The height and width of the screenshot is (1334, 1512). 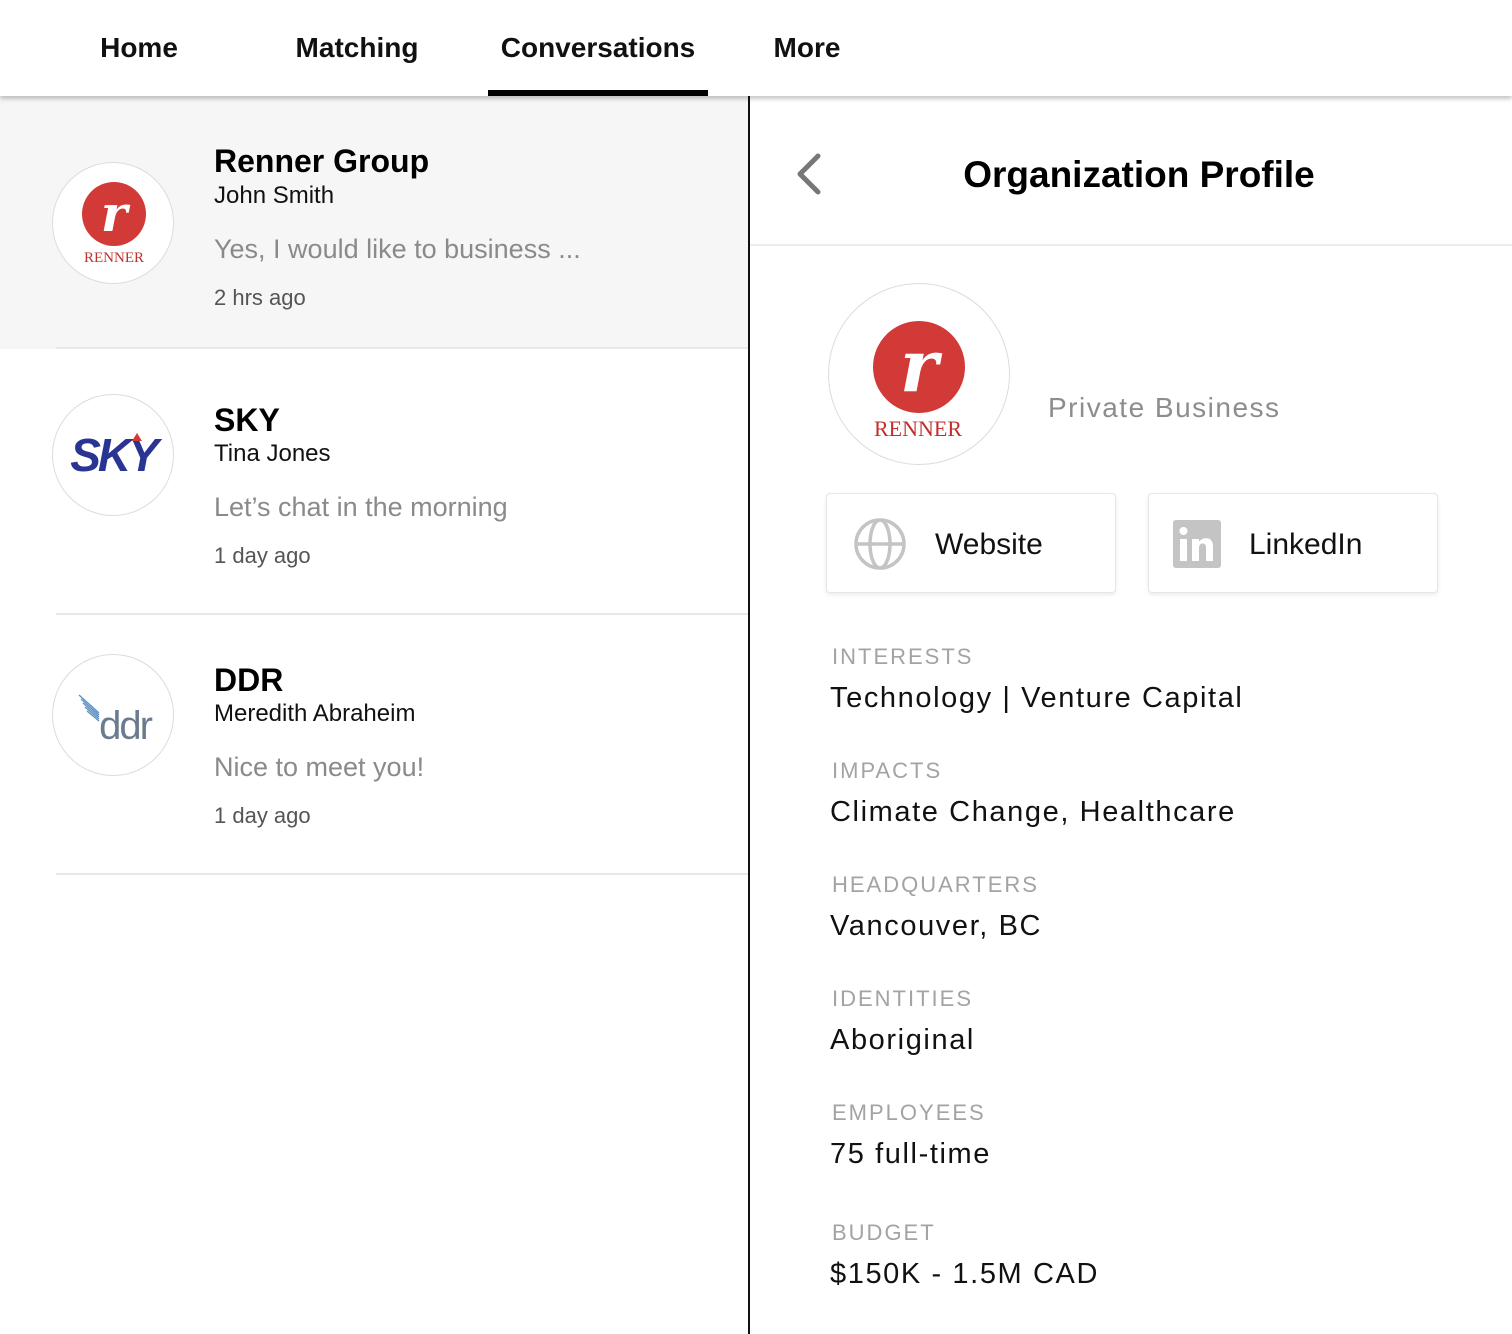 I want to click on linkedin-button: LinkedIn, so click(x=1293, y=543).